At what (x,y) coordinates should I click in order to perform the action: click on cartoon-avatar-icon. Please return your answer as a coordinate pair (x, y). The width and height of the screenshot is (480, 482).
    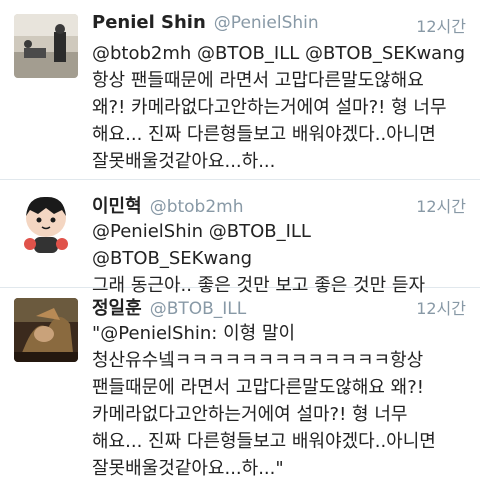
    Looking at the image, I should click on (46, 224).